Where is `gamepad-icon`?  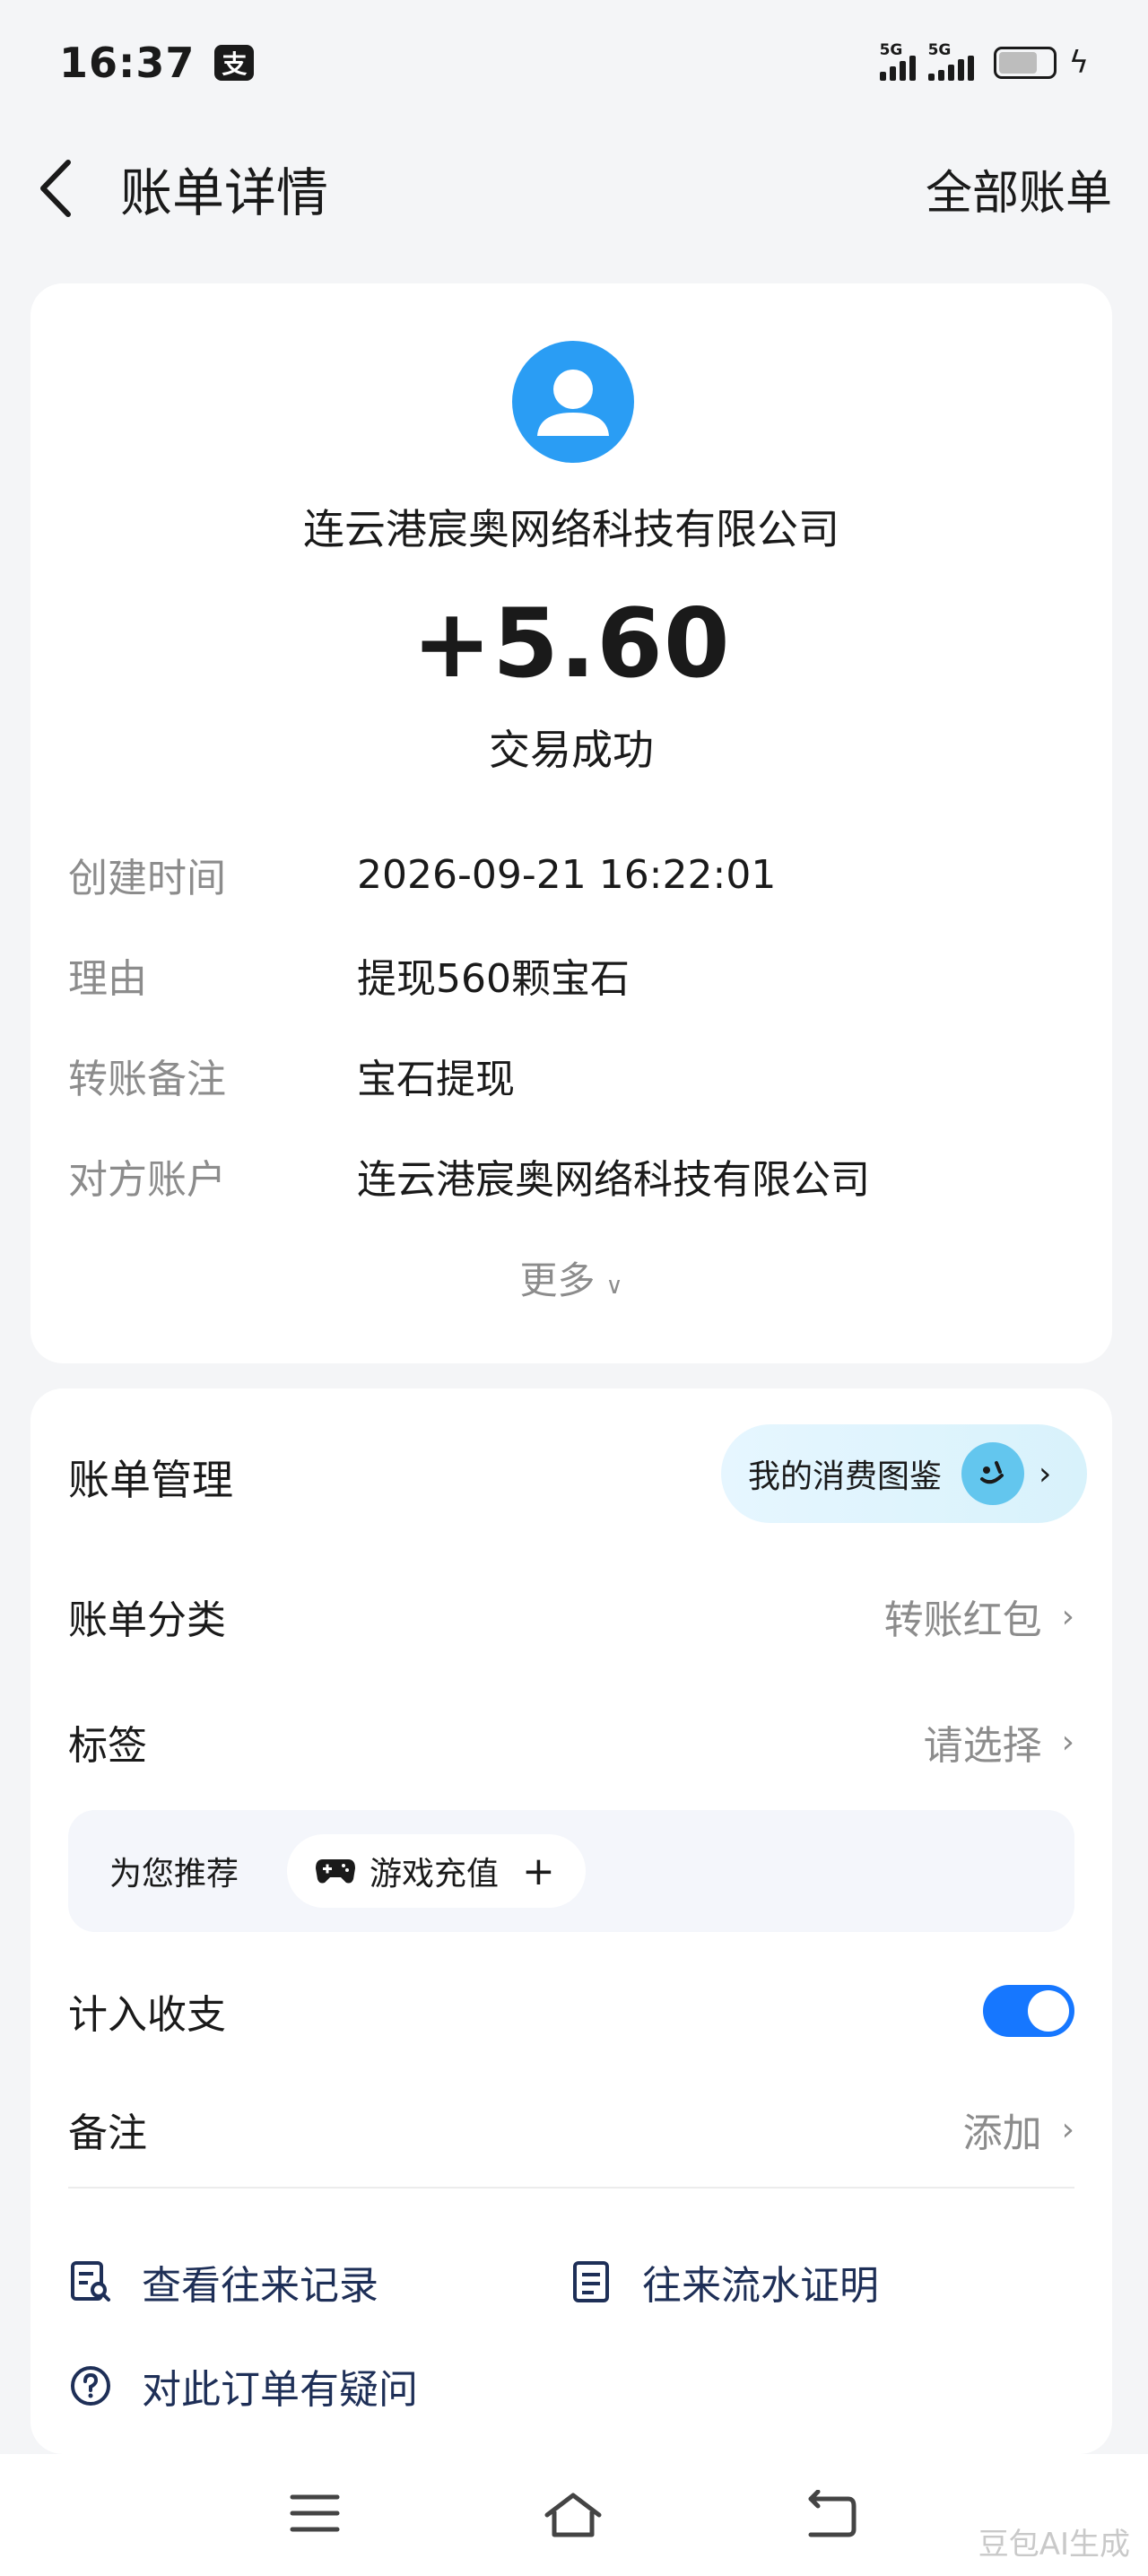 gamepad-icon is located at coordinates (336, 1871).